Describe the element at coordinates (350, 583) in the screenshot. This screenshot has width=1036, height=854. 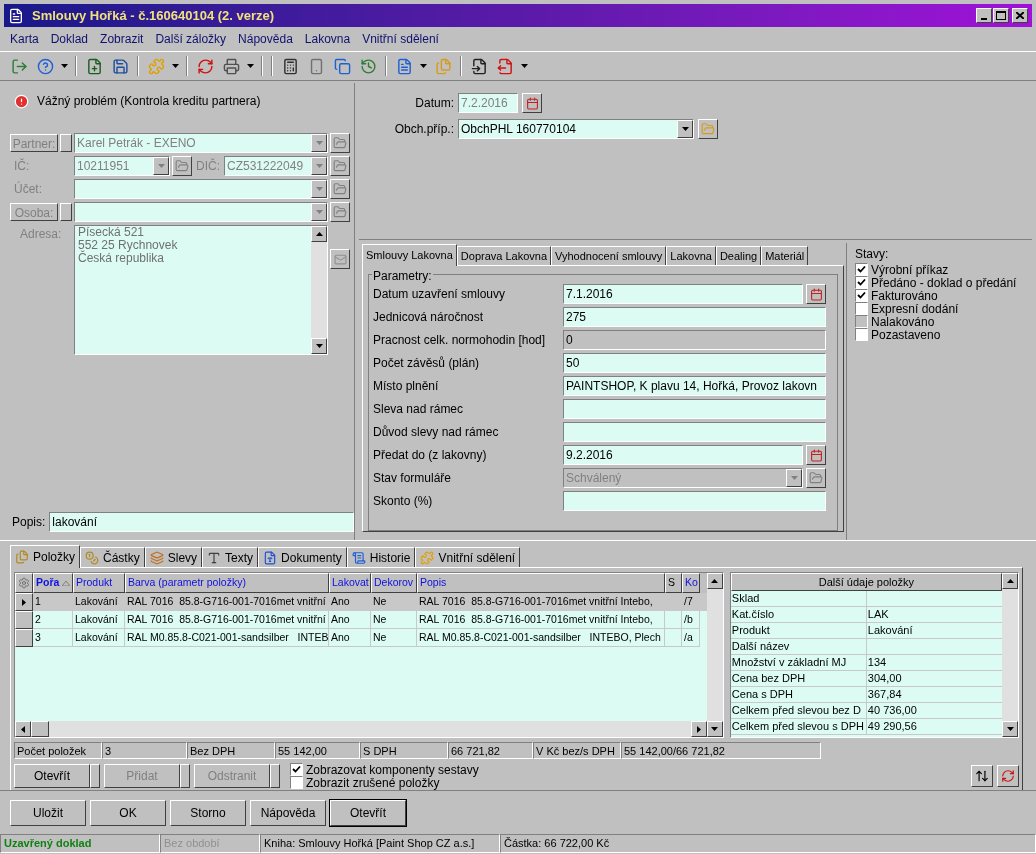
I see `column-header: Lakovat` at that location.